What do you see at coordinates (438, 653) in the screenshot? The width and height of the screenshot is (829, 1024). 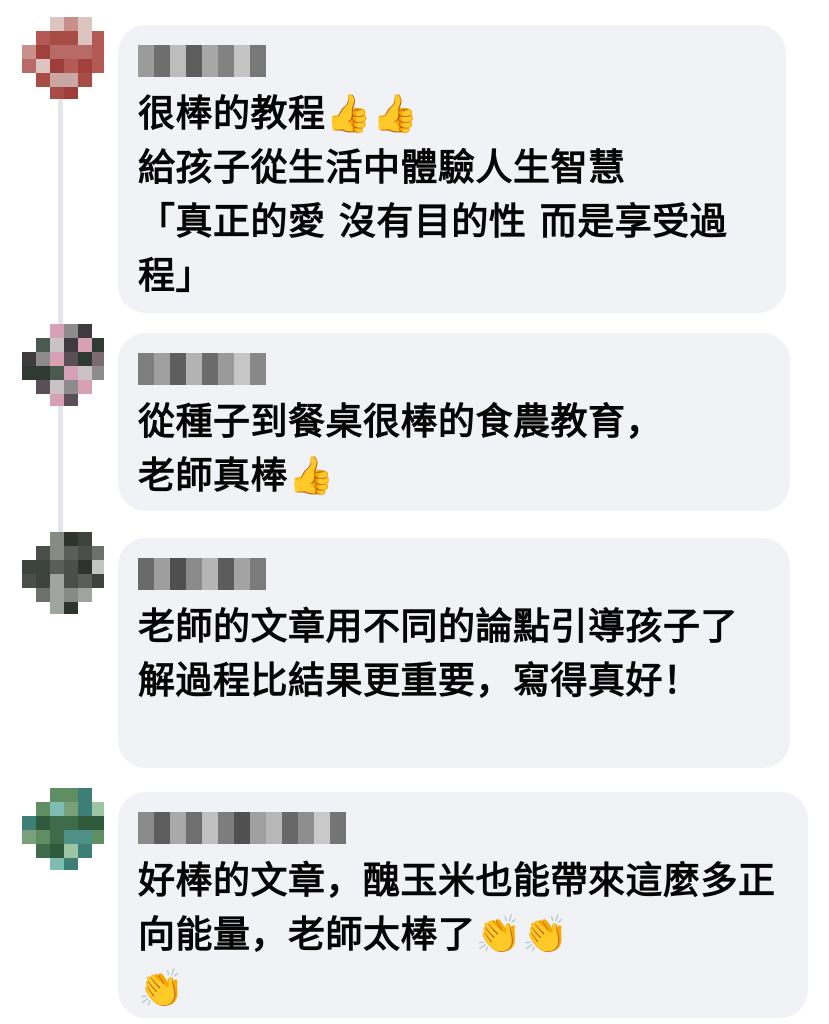 I see `comment-text: 老師的文章用不同的論點引導孩子了解過程比結果更重要，寫得真好！` at bounding box center [438, 653].